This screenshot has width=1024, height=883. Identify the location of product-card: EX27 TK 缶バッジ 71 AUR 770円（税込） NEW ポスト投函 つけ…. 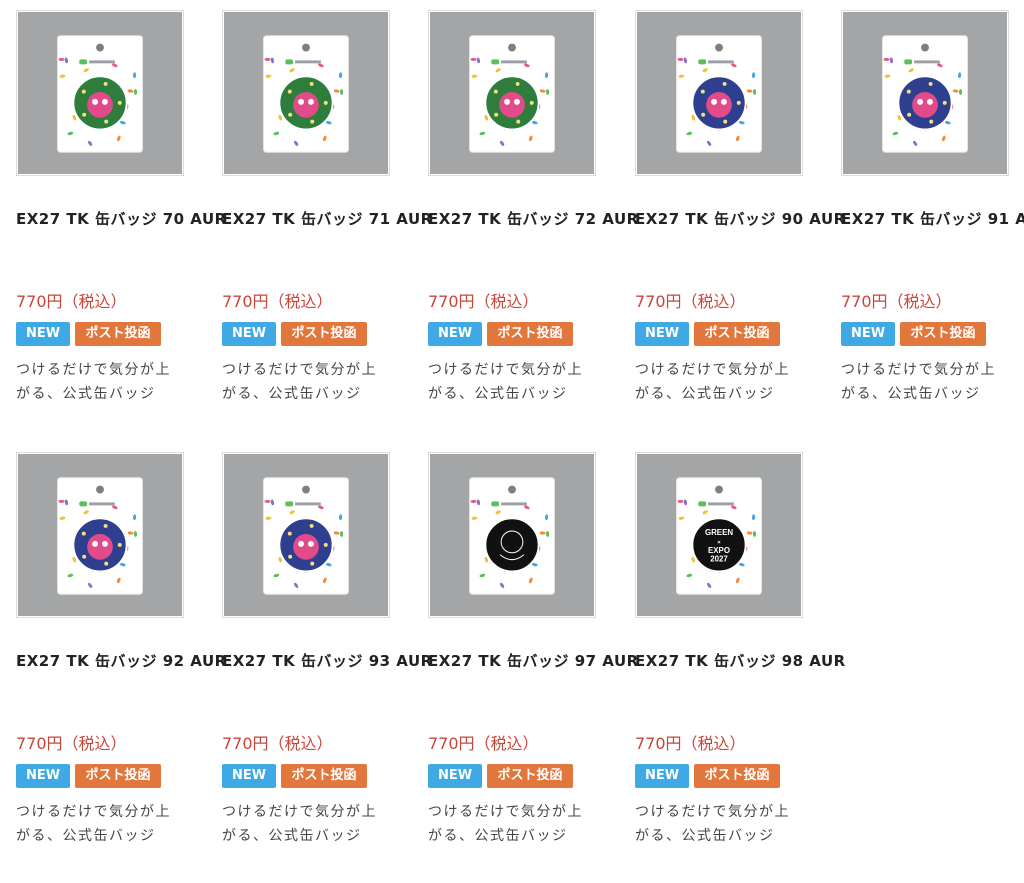
(327, 206).